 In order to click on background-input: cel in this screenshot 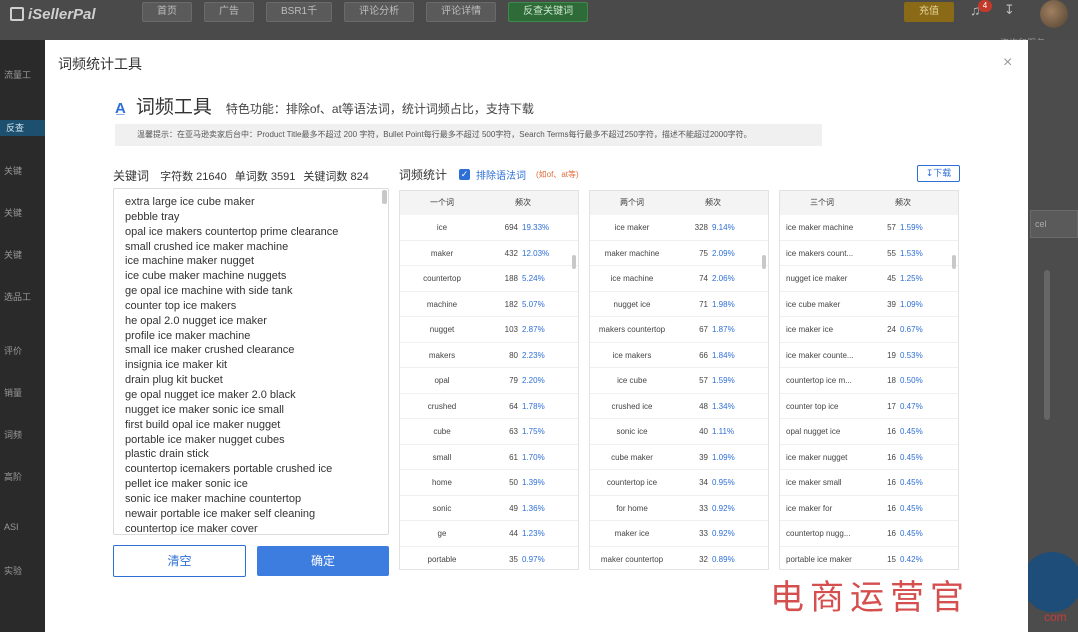, I will do `click(1054, 224)`.